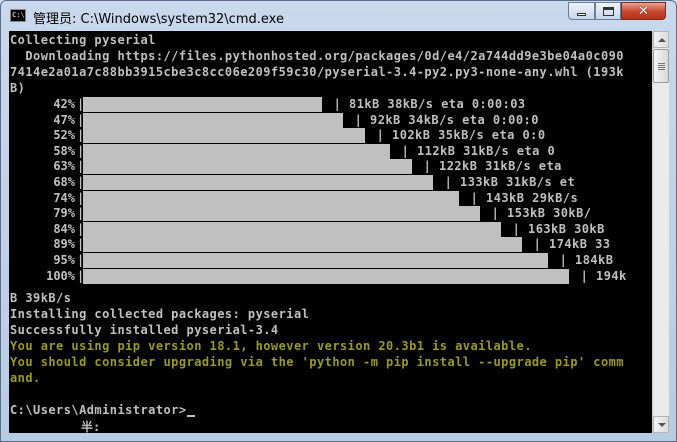 The height and width of the screenshot is (442, 677). Describe the element at coordinates (521, 198) in the screenshot. I see `progress-rate-text: | 143kB 29kB/s` at that location.